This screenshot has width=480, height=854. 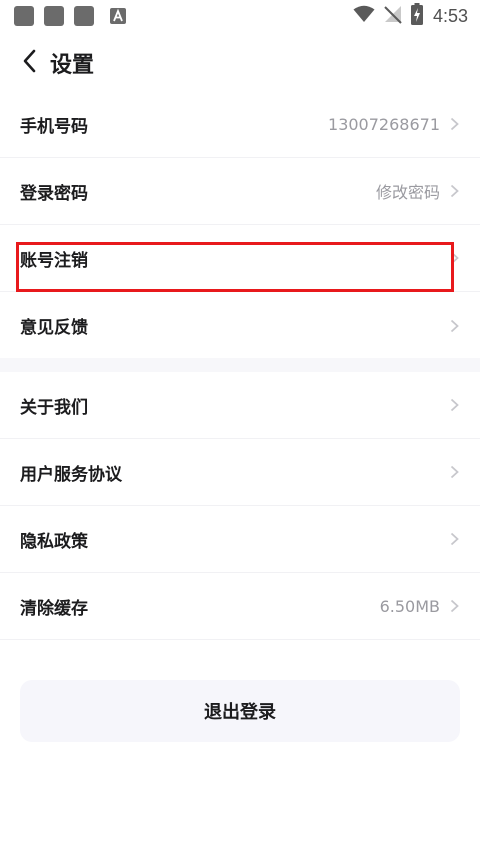 I want to click on section-divider, so click(x=240, y=365).